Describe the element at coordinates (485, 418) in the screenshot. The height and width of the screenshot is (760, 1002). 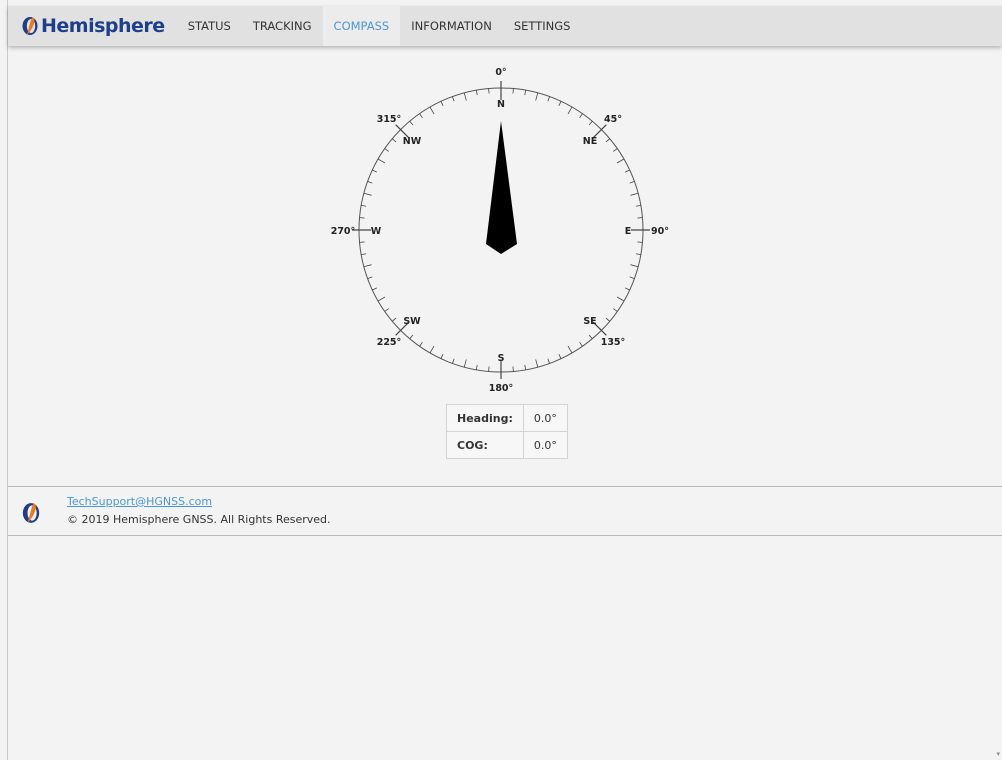
I see `heading-label: Heading:` at that location.